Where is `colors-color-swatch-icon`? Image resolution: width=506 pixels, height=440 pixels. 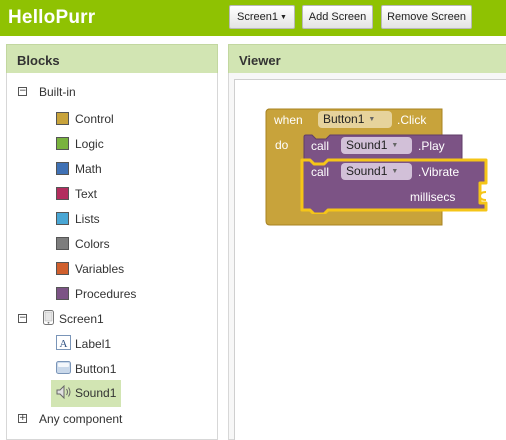 colors-color-swatch-icon is located at coordinates (62, 243).